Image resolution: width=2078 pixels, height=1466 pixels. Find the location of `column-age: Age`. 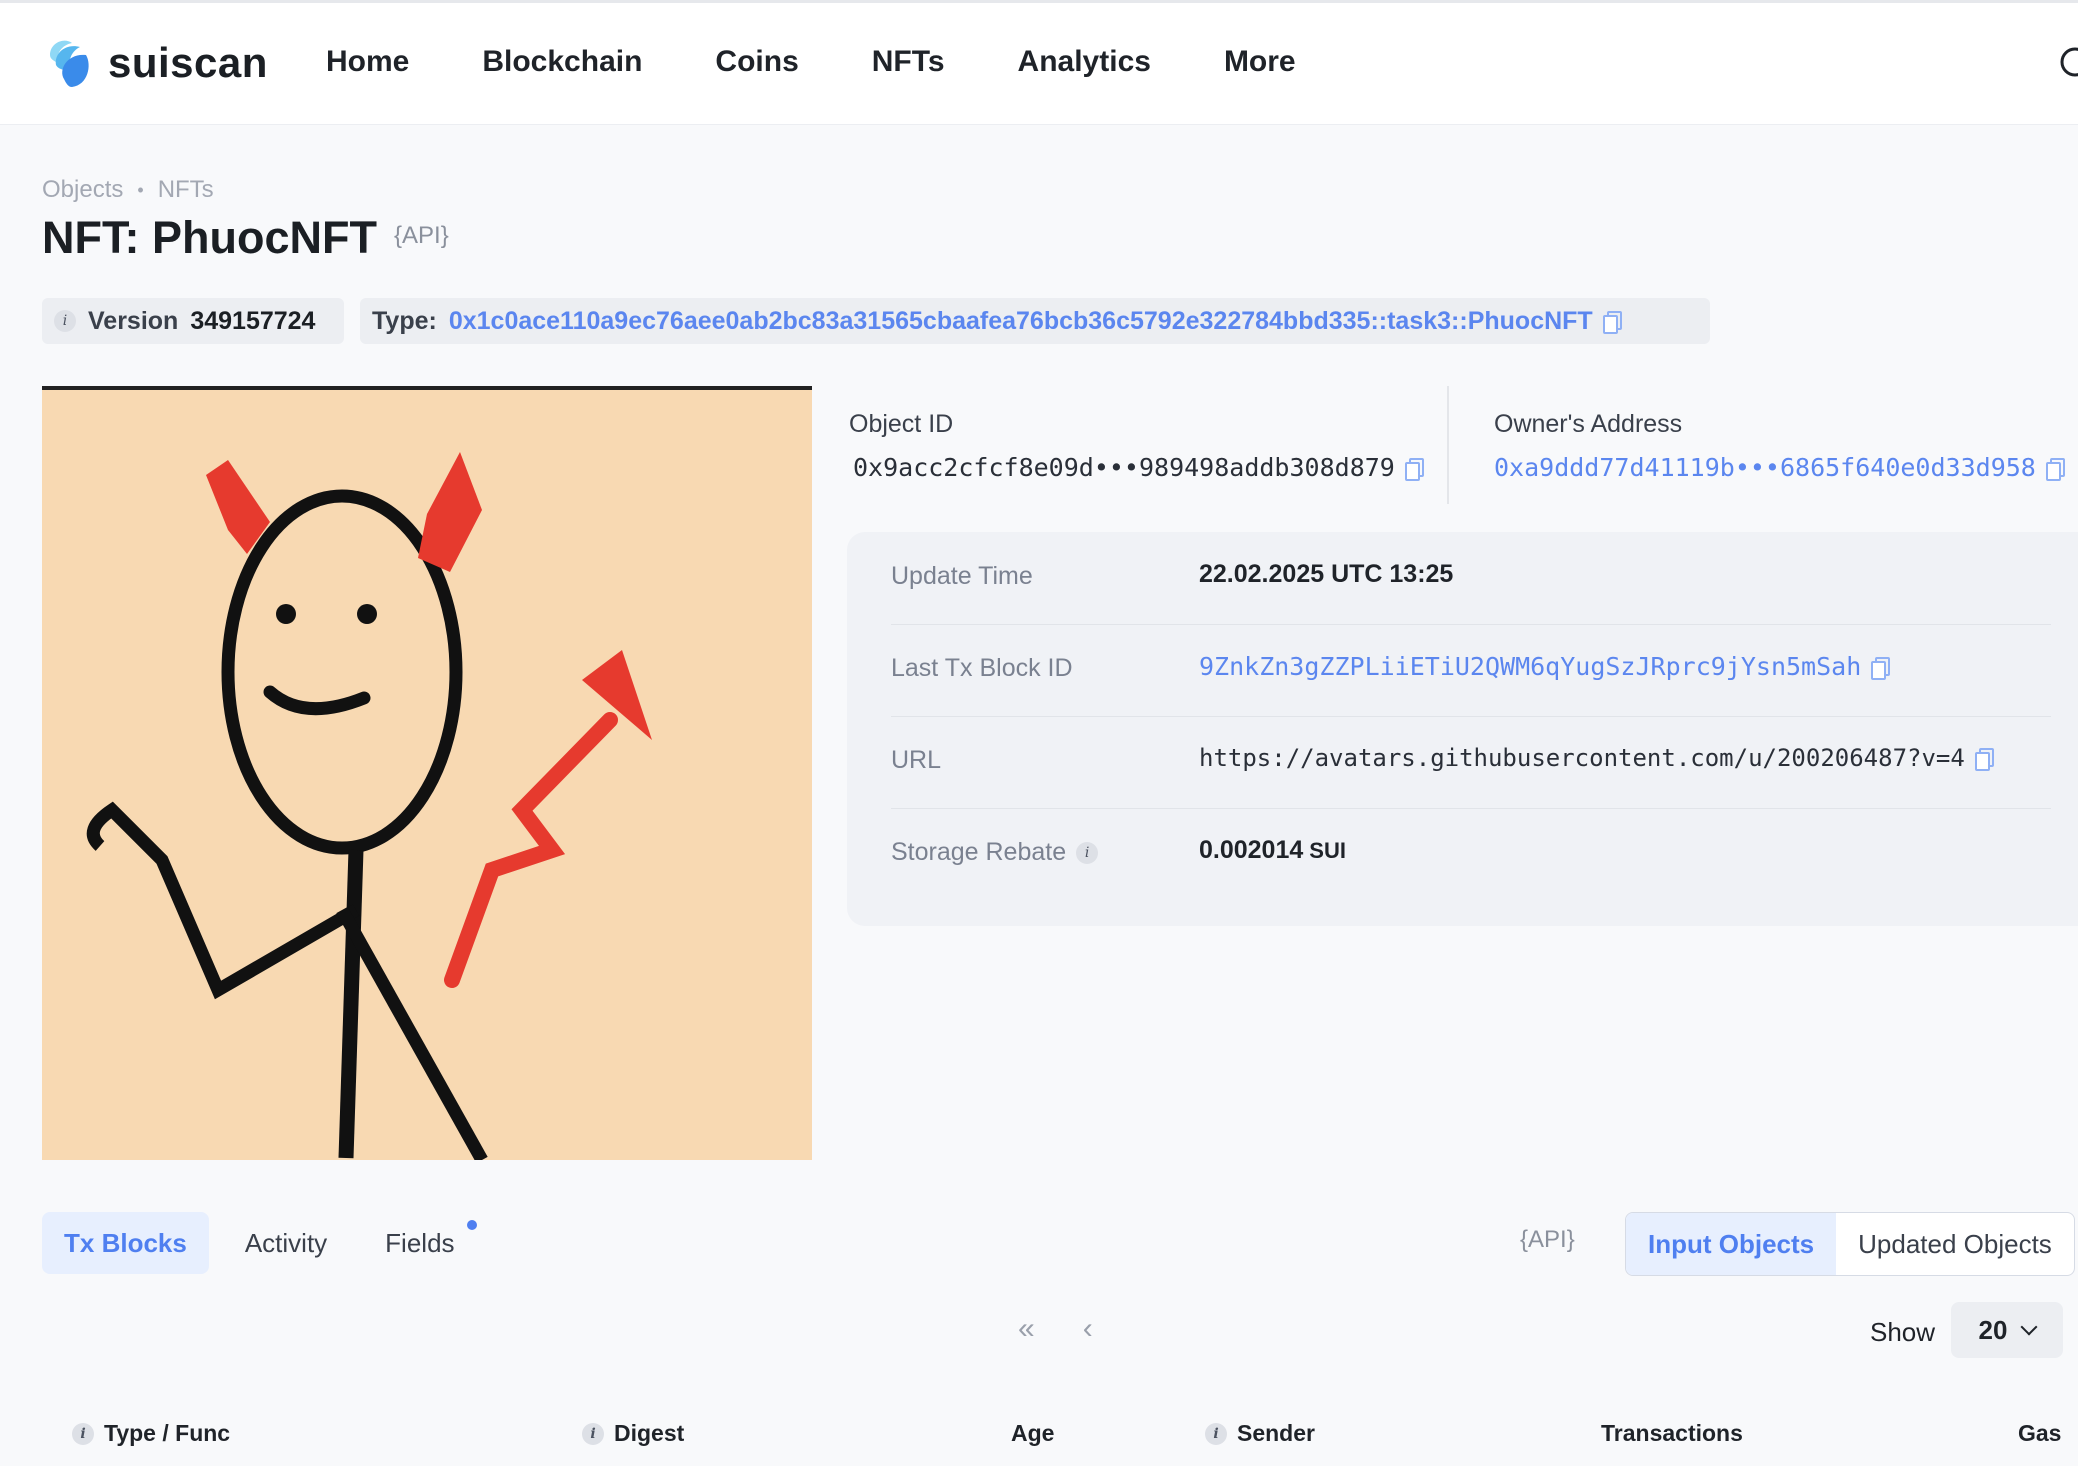

column-age: Age is located at coordinates (1032, 1433).